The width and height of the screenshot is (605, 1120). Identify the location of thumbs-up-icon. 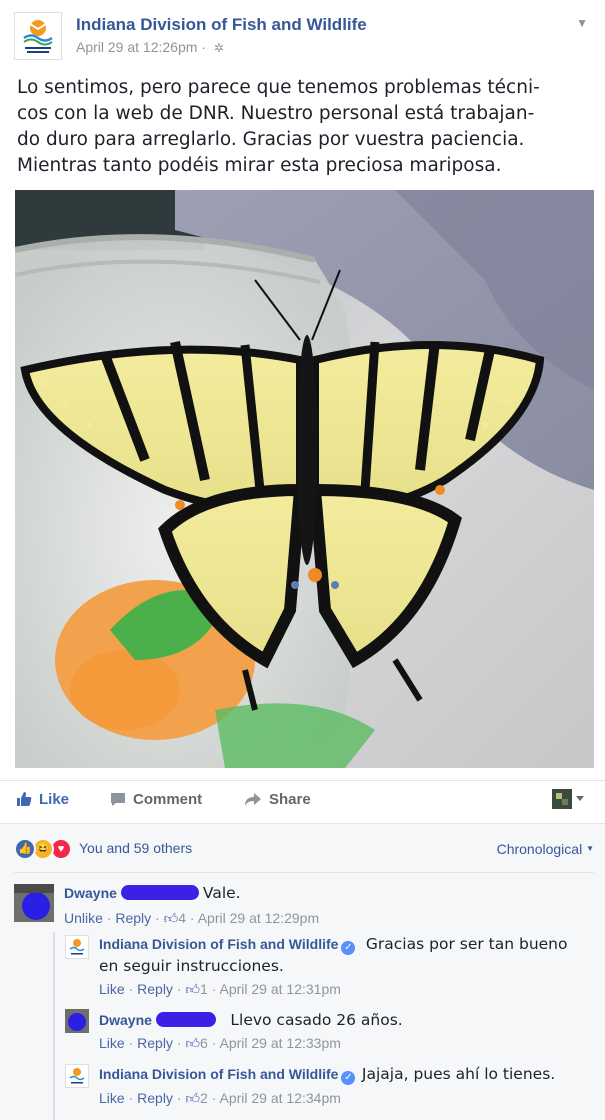
(24, 799).